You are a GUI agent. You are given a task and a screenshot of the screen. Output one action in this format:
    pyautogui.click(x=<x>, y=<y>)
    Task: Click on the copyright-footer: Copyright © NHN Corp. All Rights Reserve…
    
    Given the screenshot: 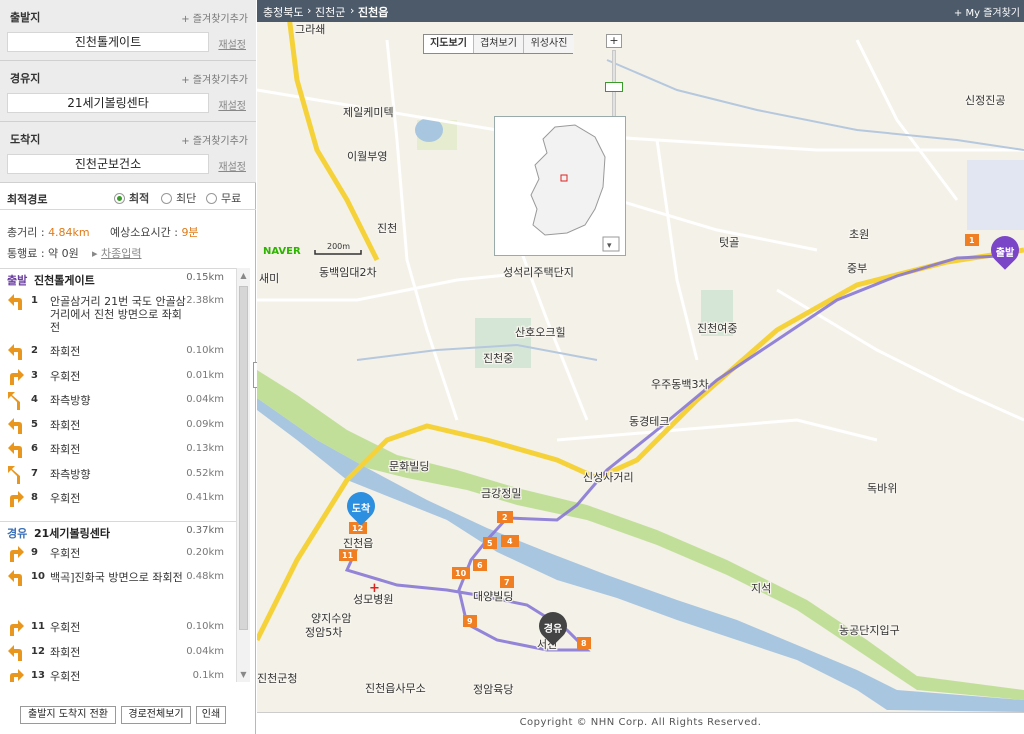 What is the action you would take?
    pyautogui.click(x=640, y=723)
    